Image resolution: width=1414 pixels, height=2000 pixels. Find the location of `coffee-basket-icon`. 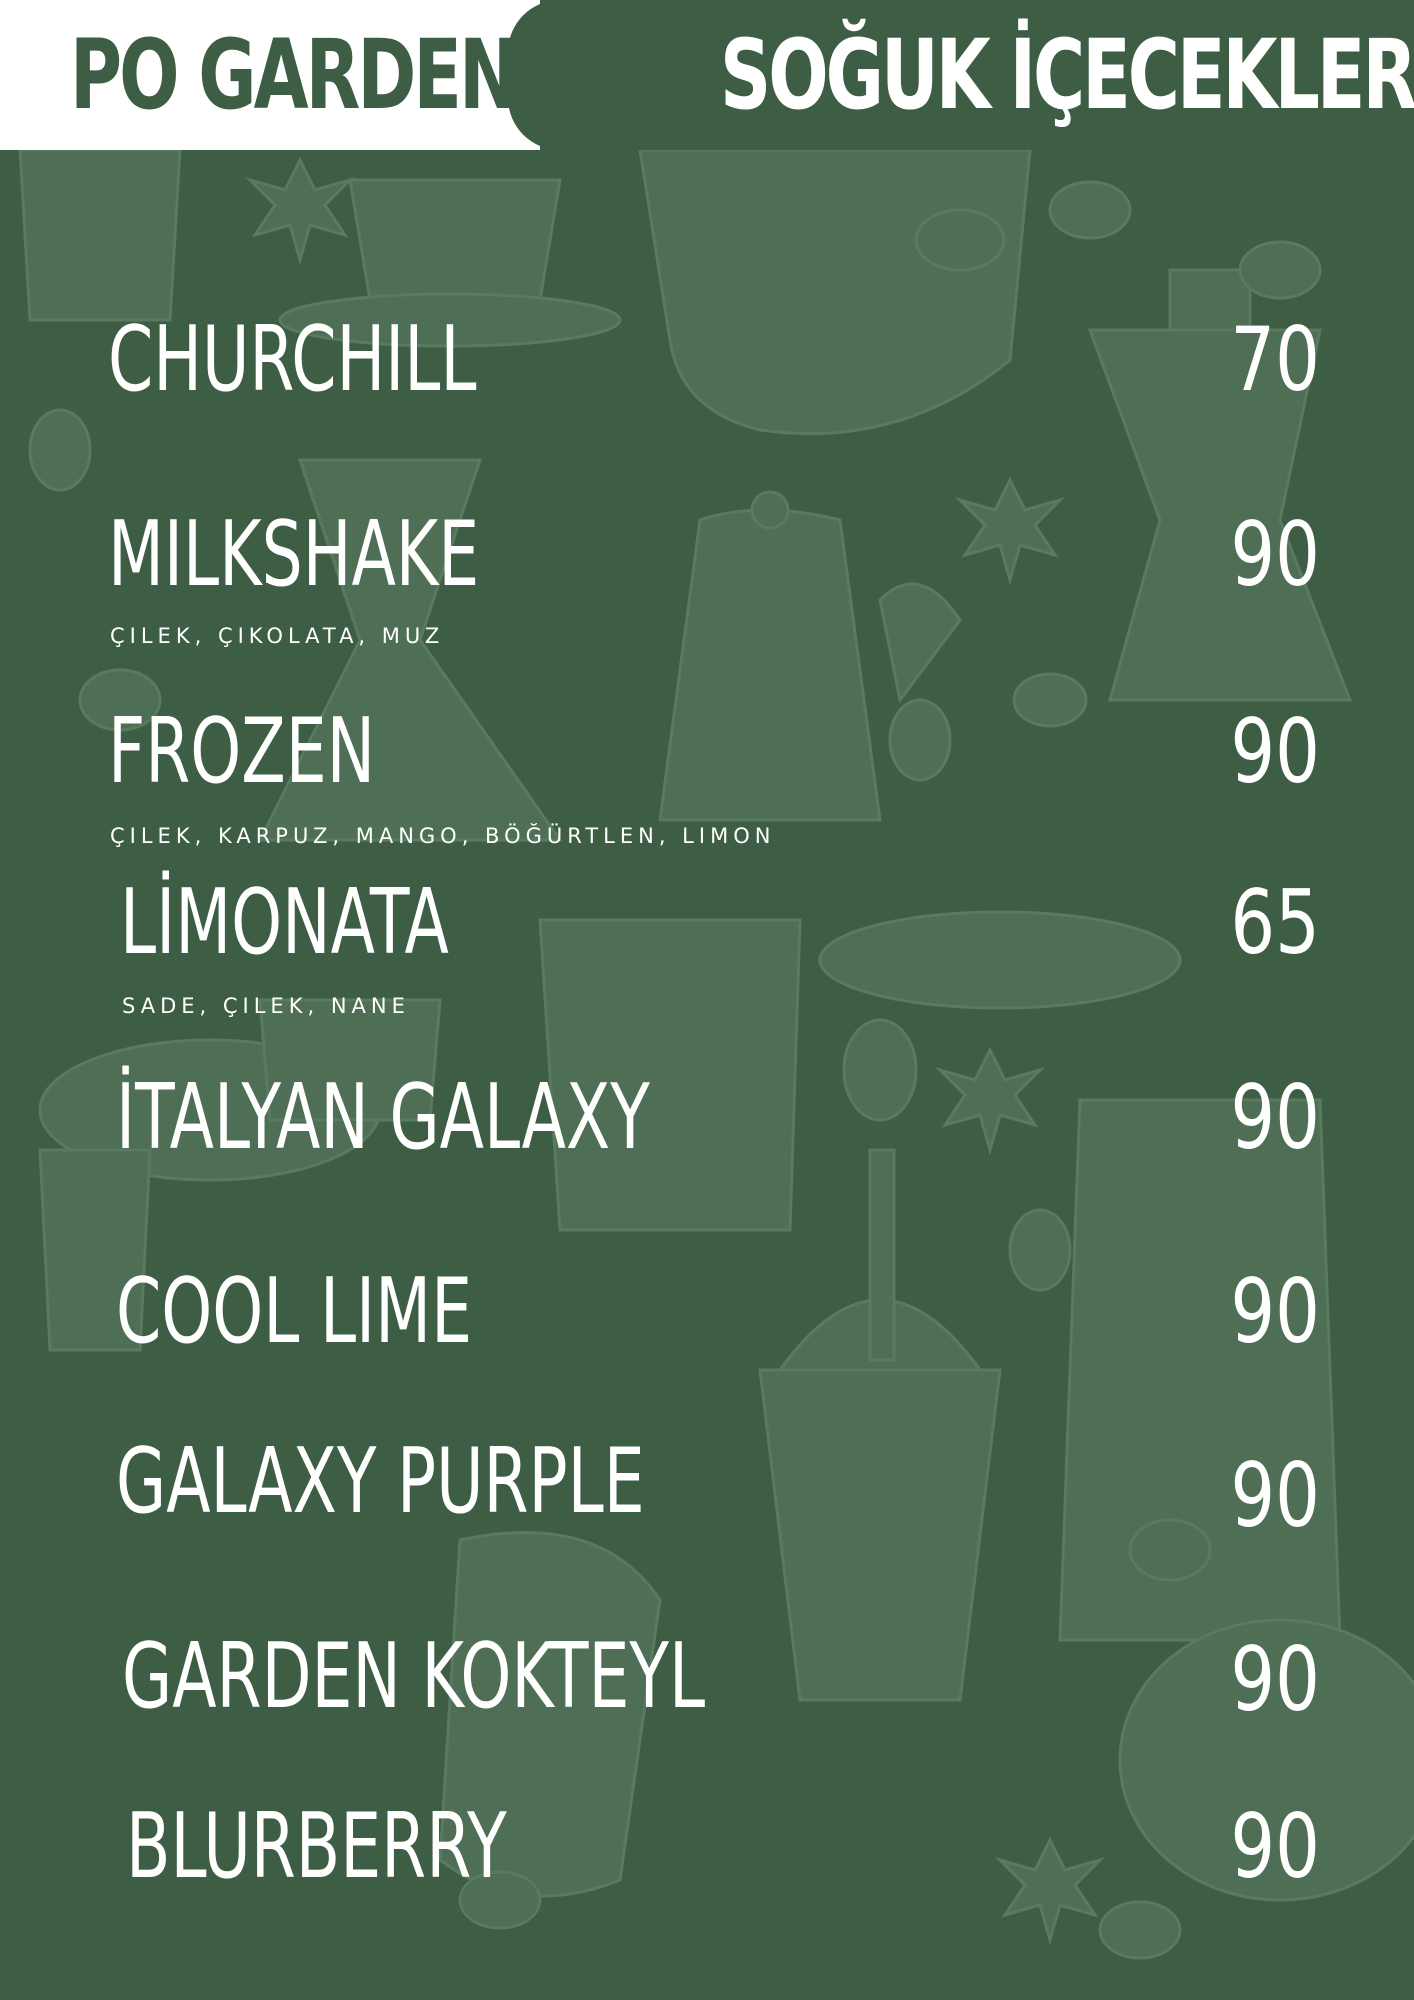

coffee-basket-icon is located at coordinates (835, 292).